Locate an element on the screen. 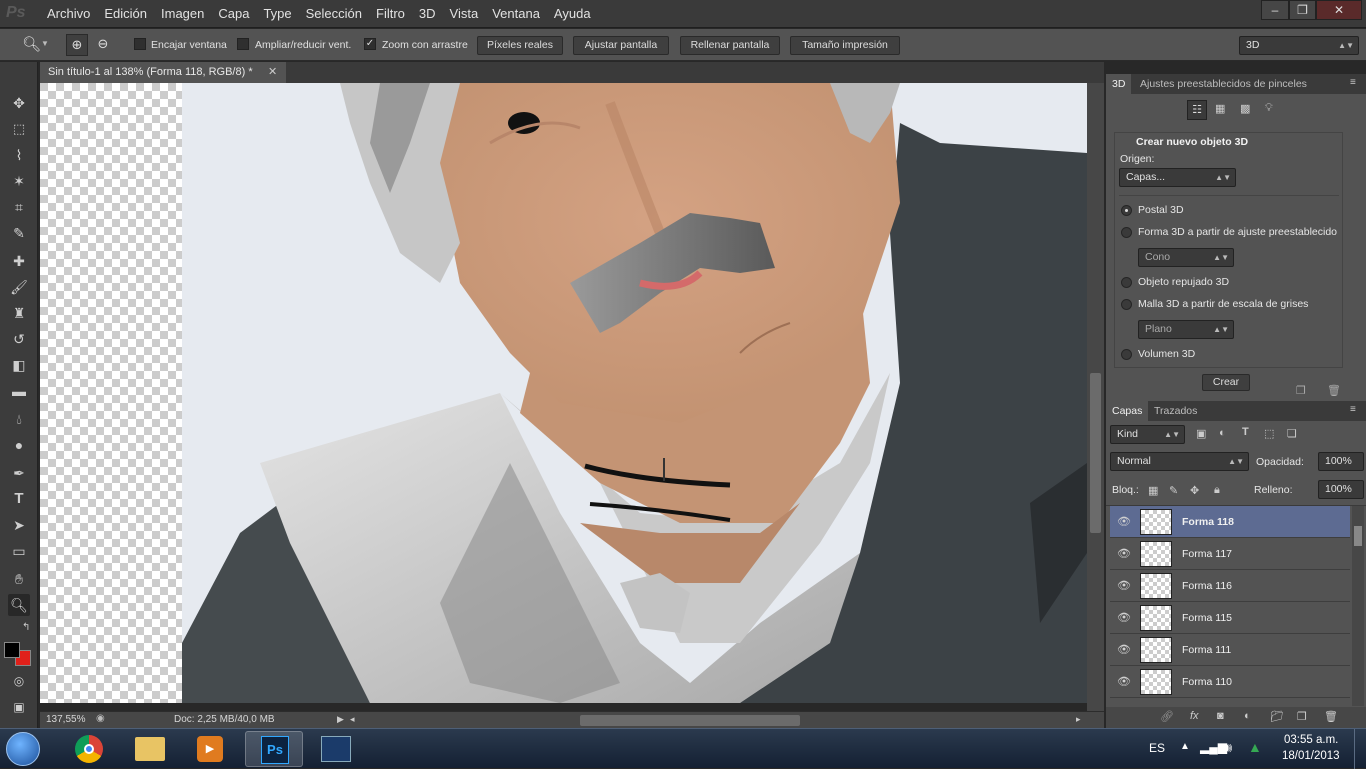  gradient-tool-icon: ▬ is located at coordinates (19, 391).